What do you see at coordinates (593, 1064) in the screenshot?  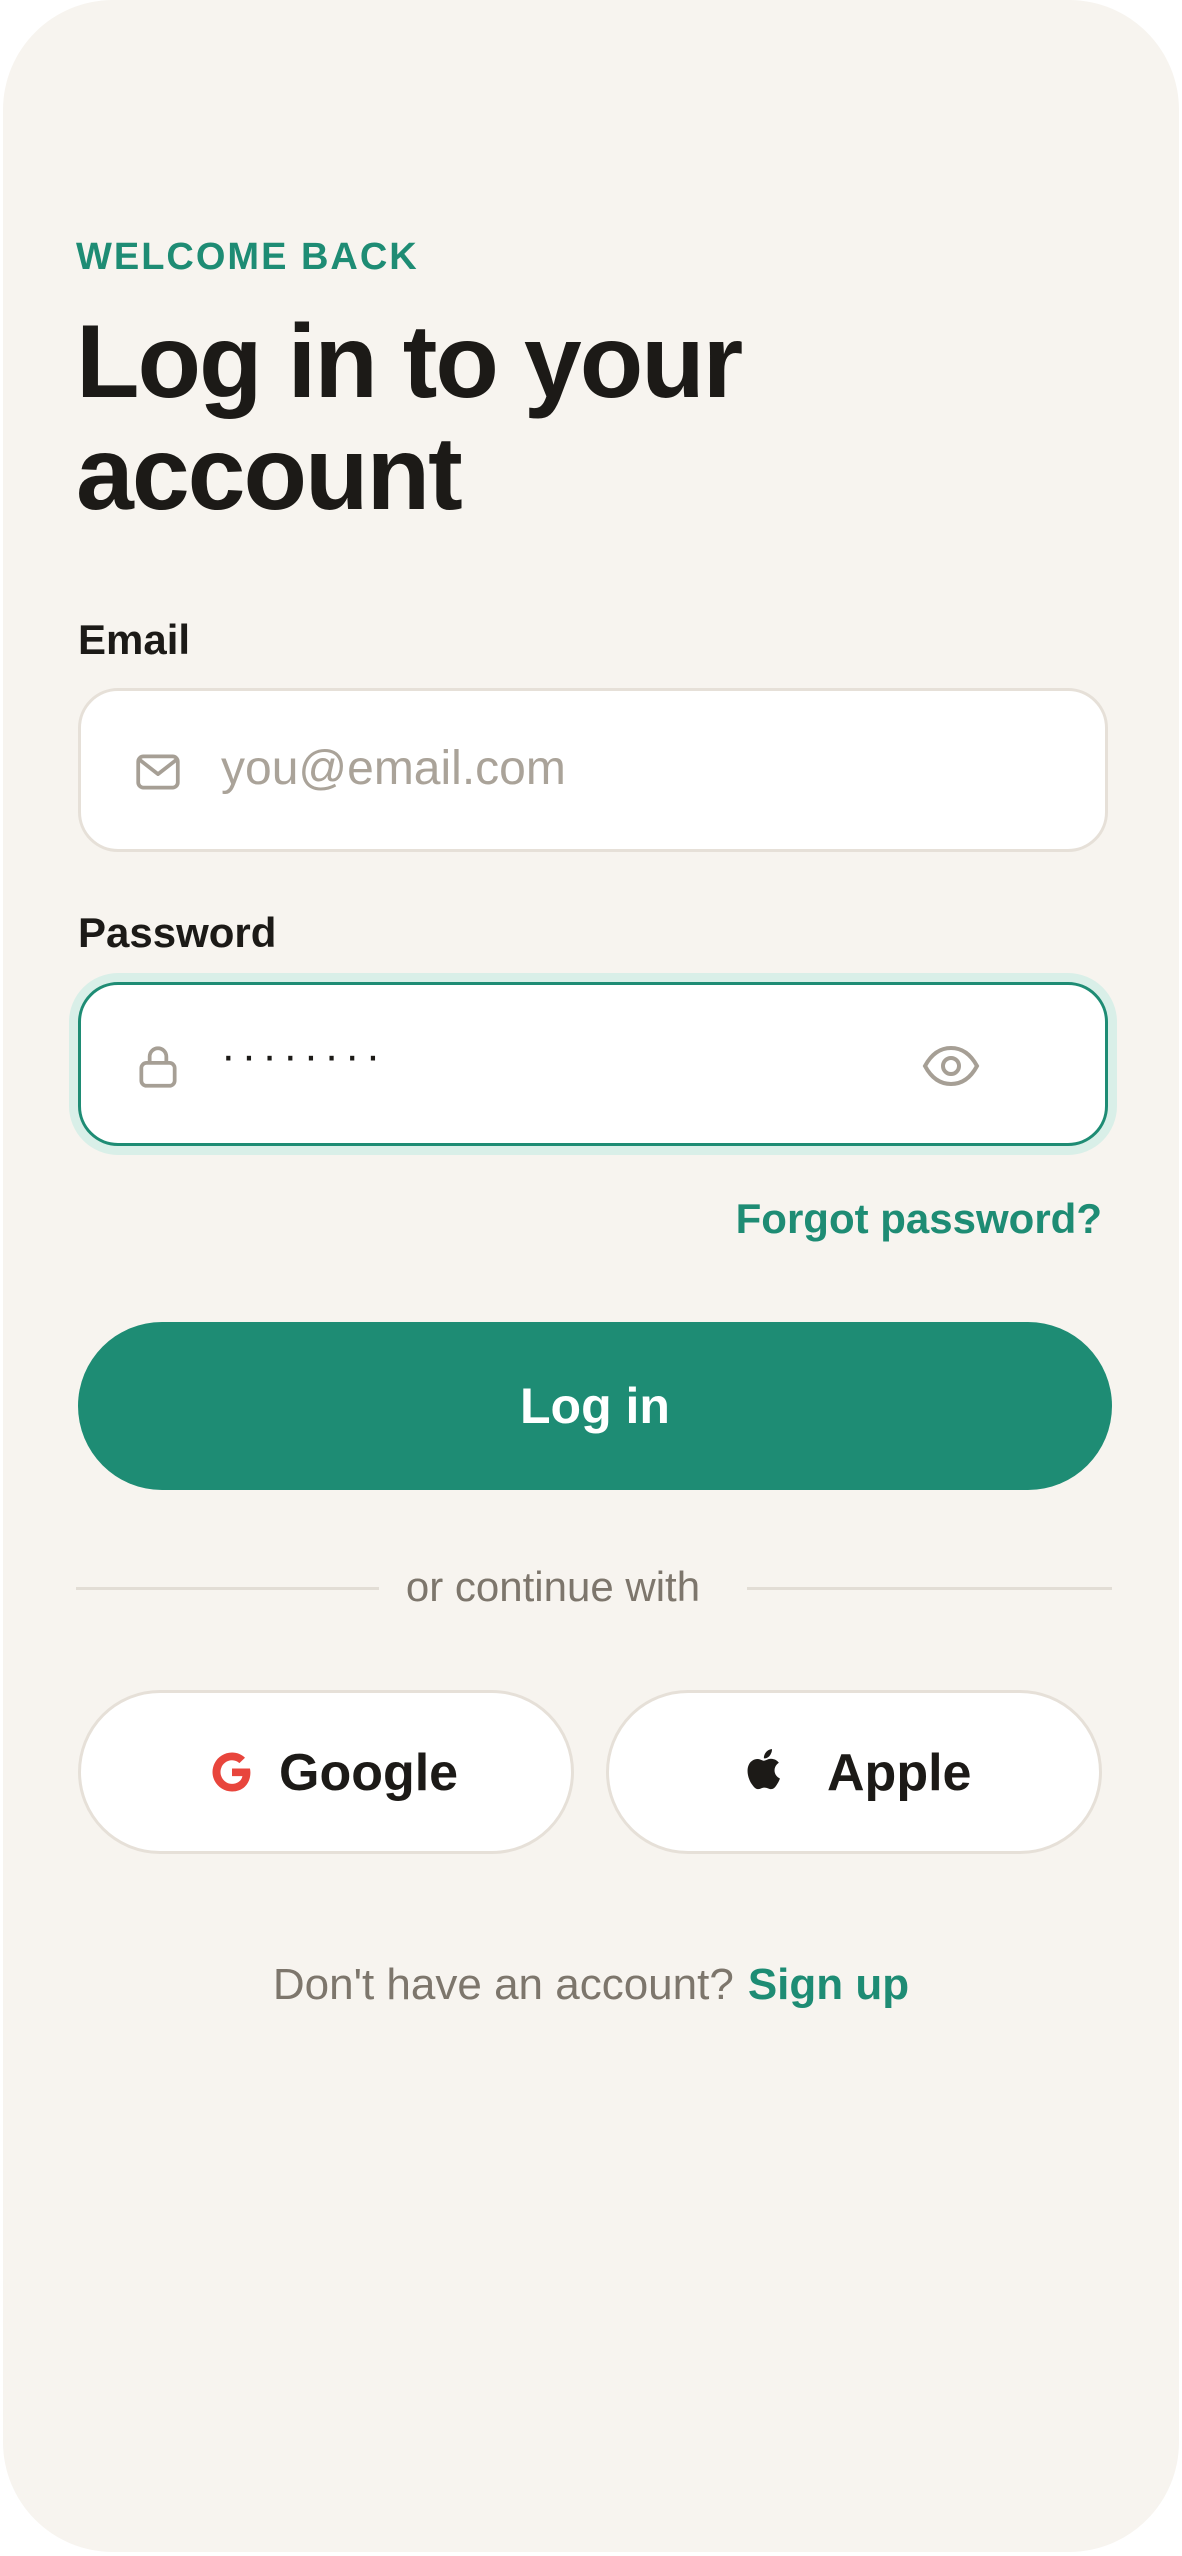 I see `password-field: ········` at bounding box center [593, 1064].